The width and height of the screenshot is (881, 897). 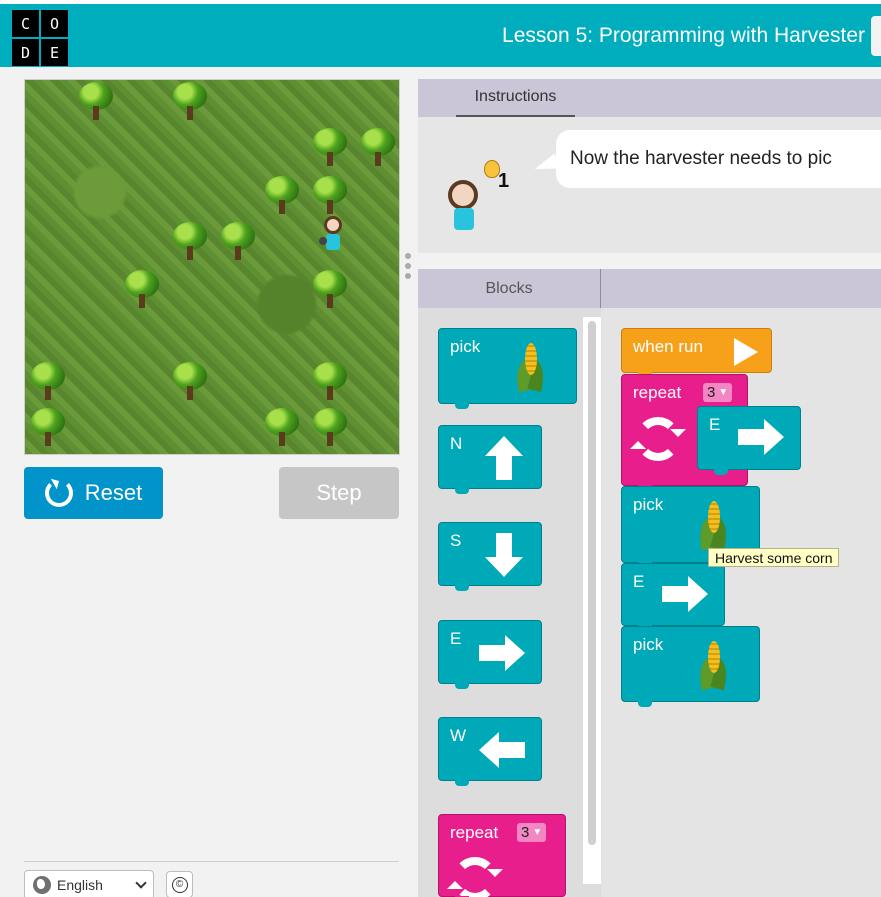 I want to click on blocks-header: Blocks, so click(x=649, y=288).